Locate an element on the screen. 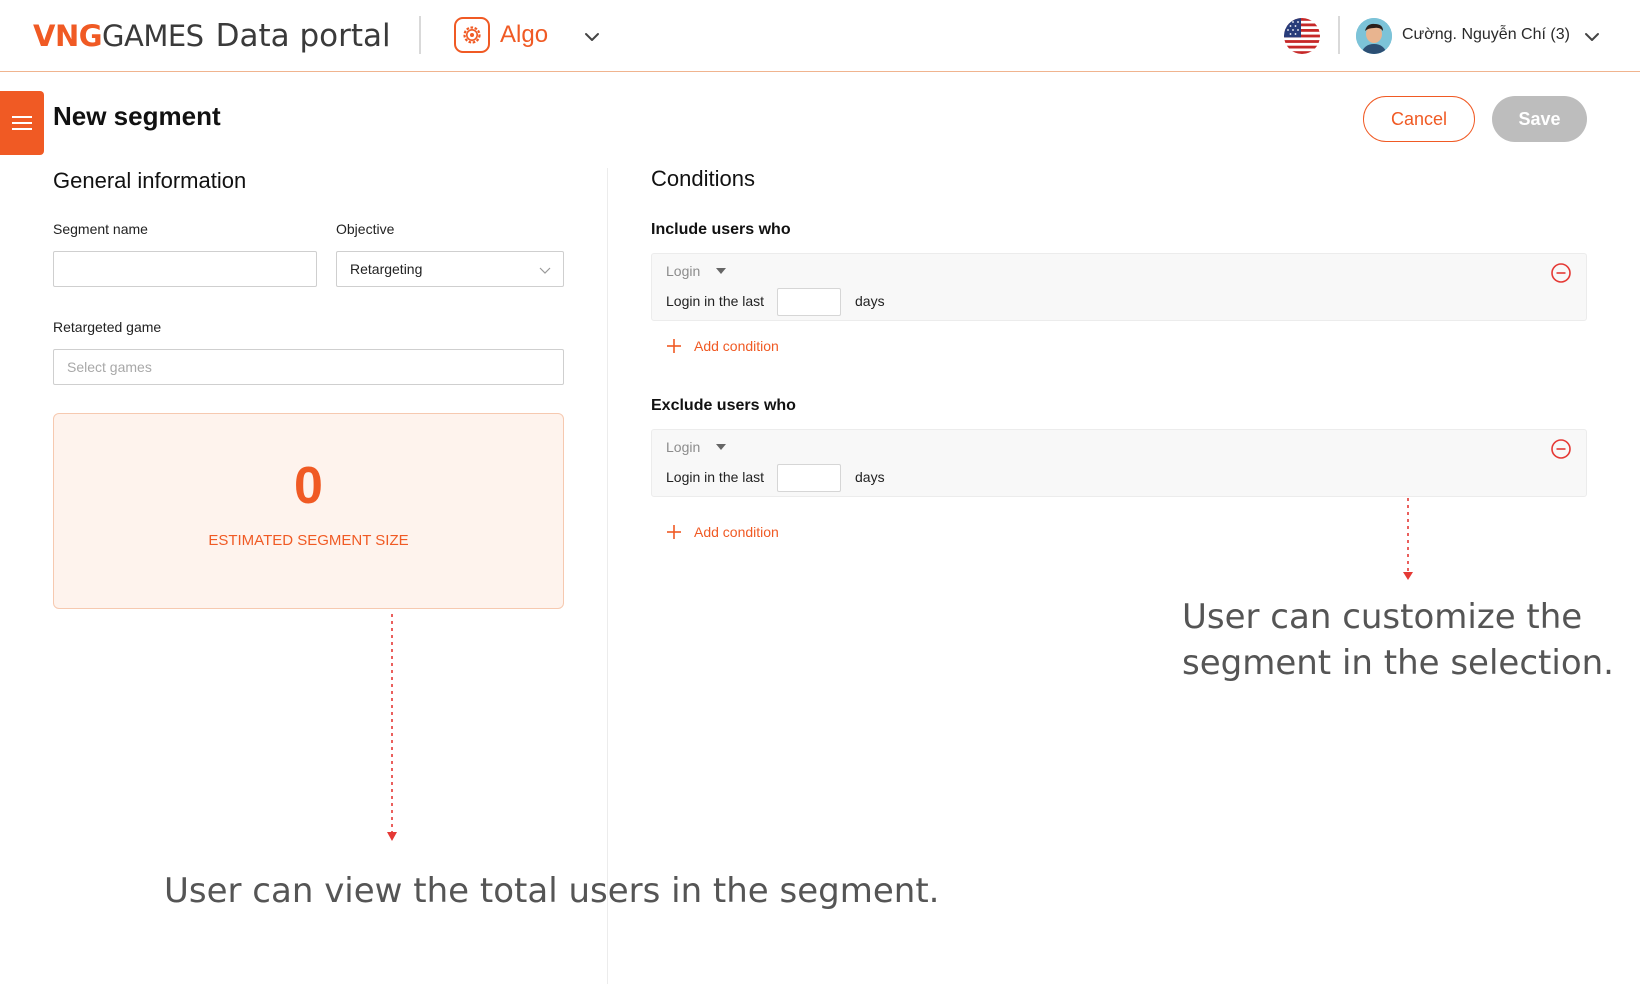 Image resolution: width=1640 pixels, height=984 pixels. hamburger-icon is located at coordinates (22, 123).